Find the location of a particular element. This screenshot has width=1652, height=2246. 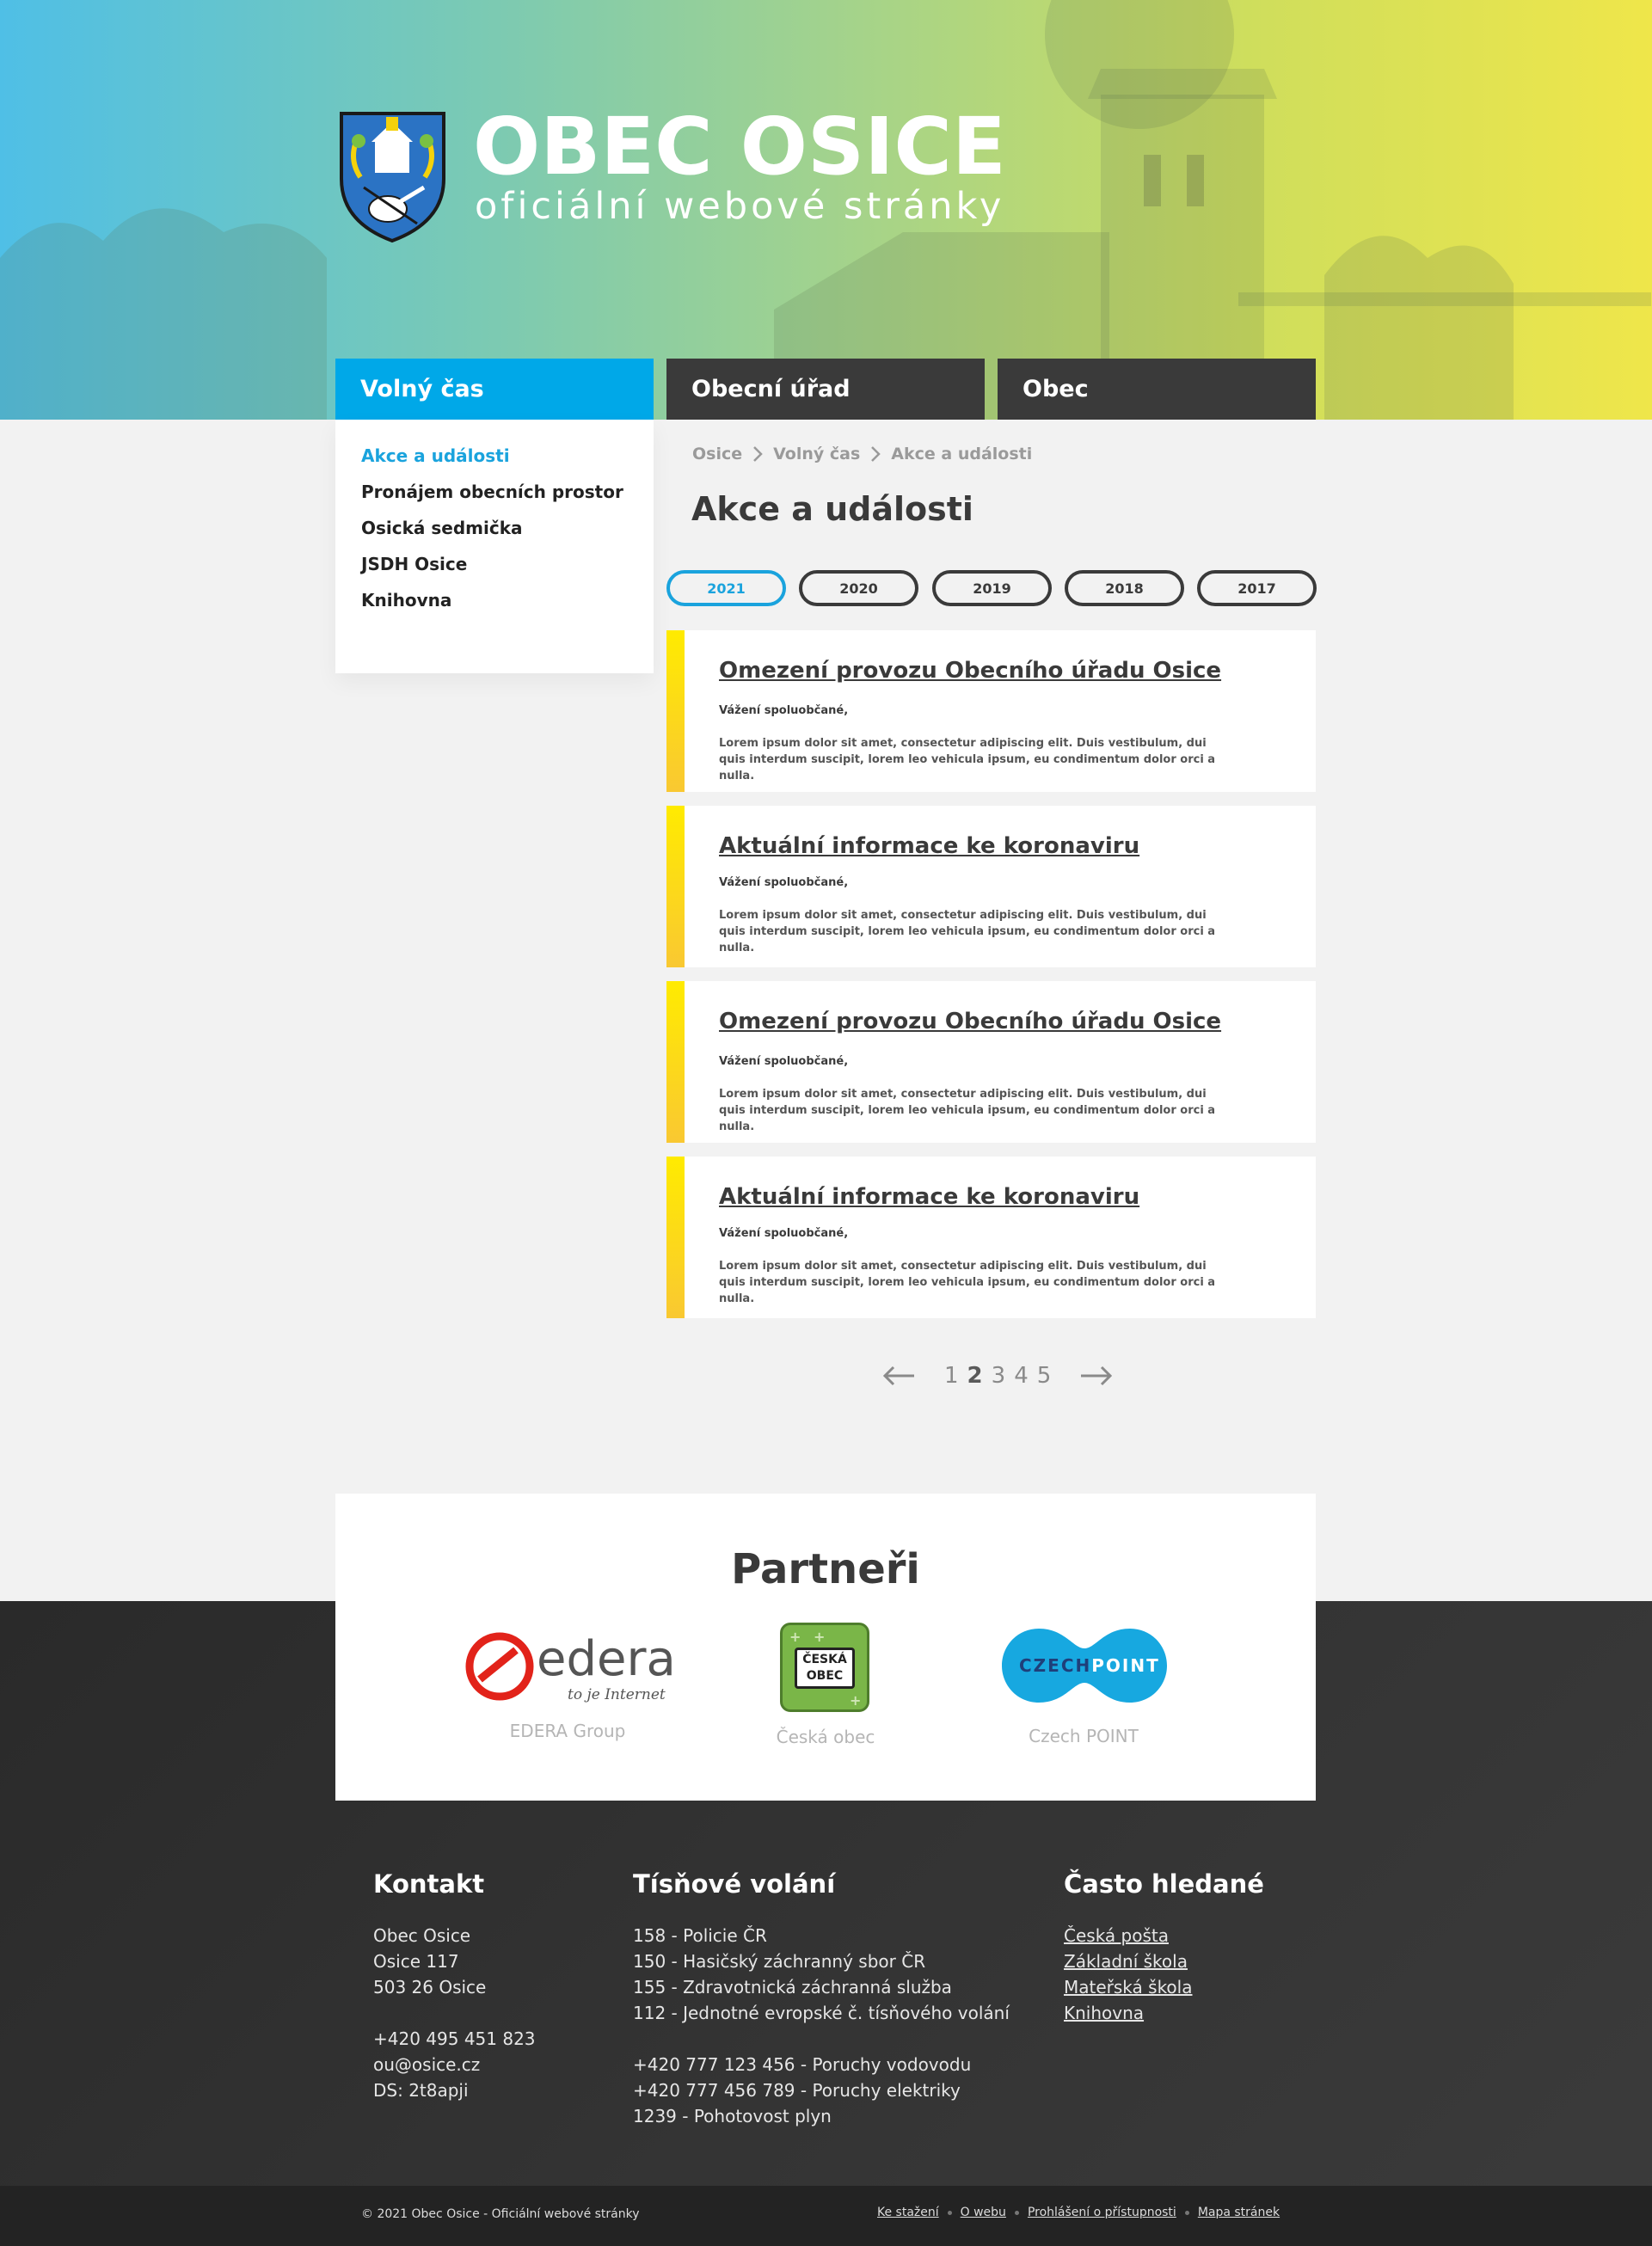

footer-contact-title: Kontakt is located at coordinates (429, 1884).